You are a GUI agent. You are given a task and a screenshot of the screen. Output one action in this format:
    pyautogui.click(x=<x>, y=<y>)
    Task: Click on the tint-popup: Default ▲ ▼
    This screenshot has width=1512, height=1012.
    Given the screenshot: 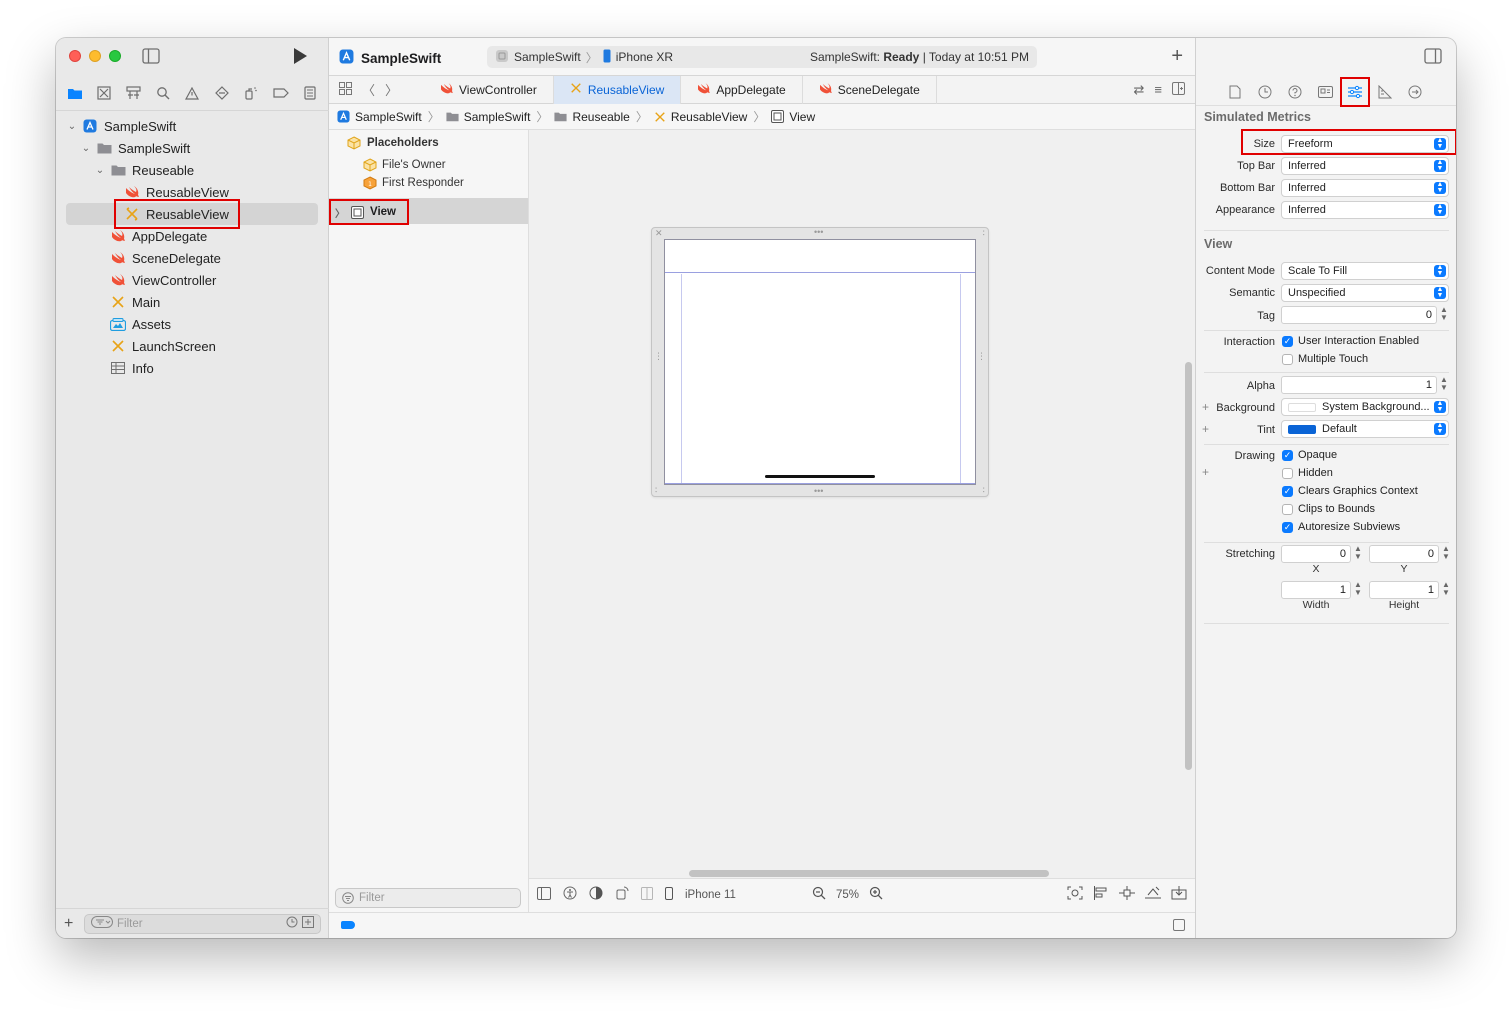 What is the action you would take?
    pyautogui.click(x=1365, y=429)
    